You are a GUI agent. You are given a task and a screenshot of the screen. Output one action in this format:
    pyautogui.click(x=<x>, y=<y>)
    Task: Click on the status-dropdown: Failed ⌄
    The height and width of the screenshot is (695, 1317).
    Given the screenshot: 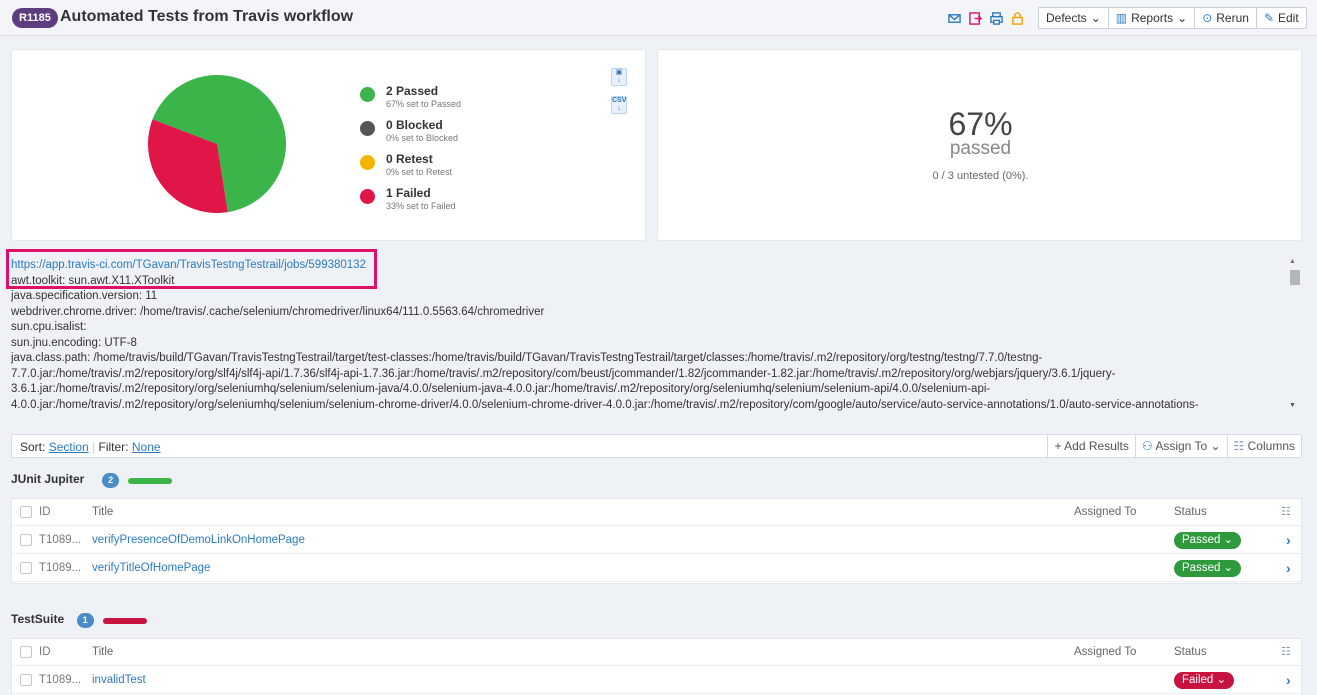 What is the action you would take?
    pyautogui.click(x=1204, y=680)
    